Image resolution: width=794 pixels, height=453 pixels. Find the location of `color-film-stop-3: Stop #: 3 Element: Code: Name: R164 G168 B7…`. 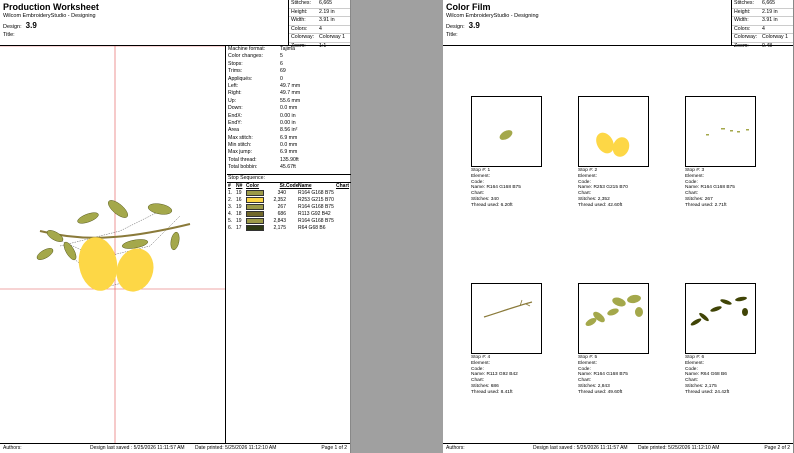

color-film-stop-3: Stop #: 3 Element: Code: Name: R164 G168 B7… is located at coordinates (720, 152).